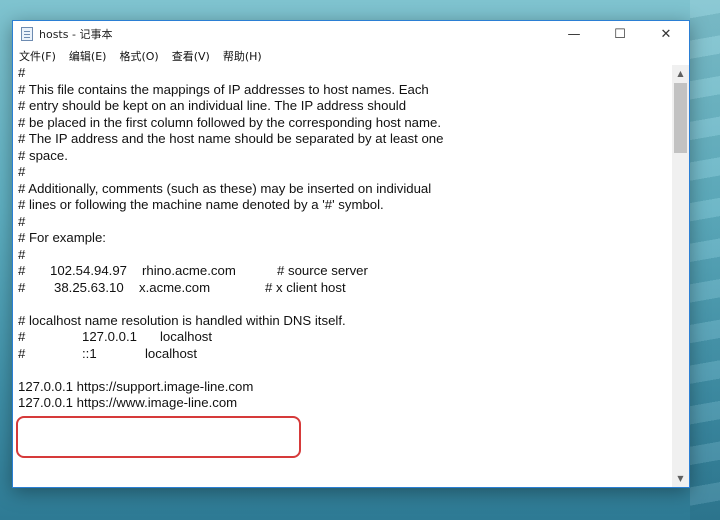 This screenshot has height=520, width=720. What do you see at coordinates (189, 270) in the screenshot?
I see `example-host: rhino.acme.com` at bounding box center [189, 270].